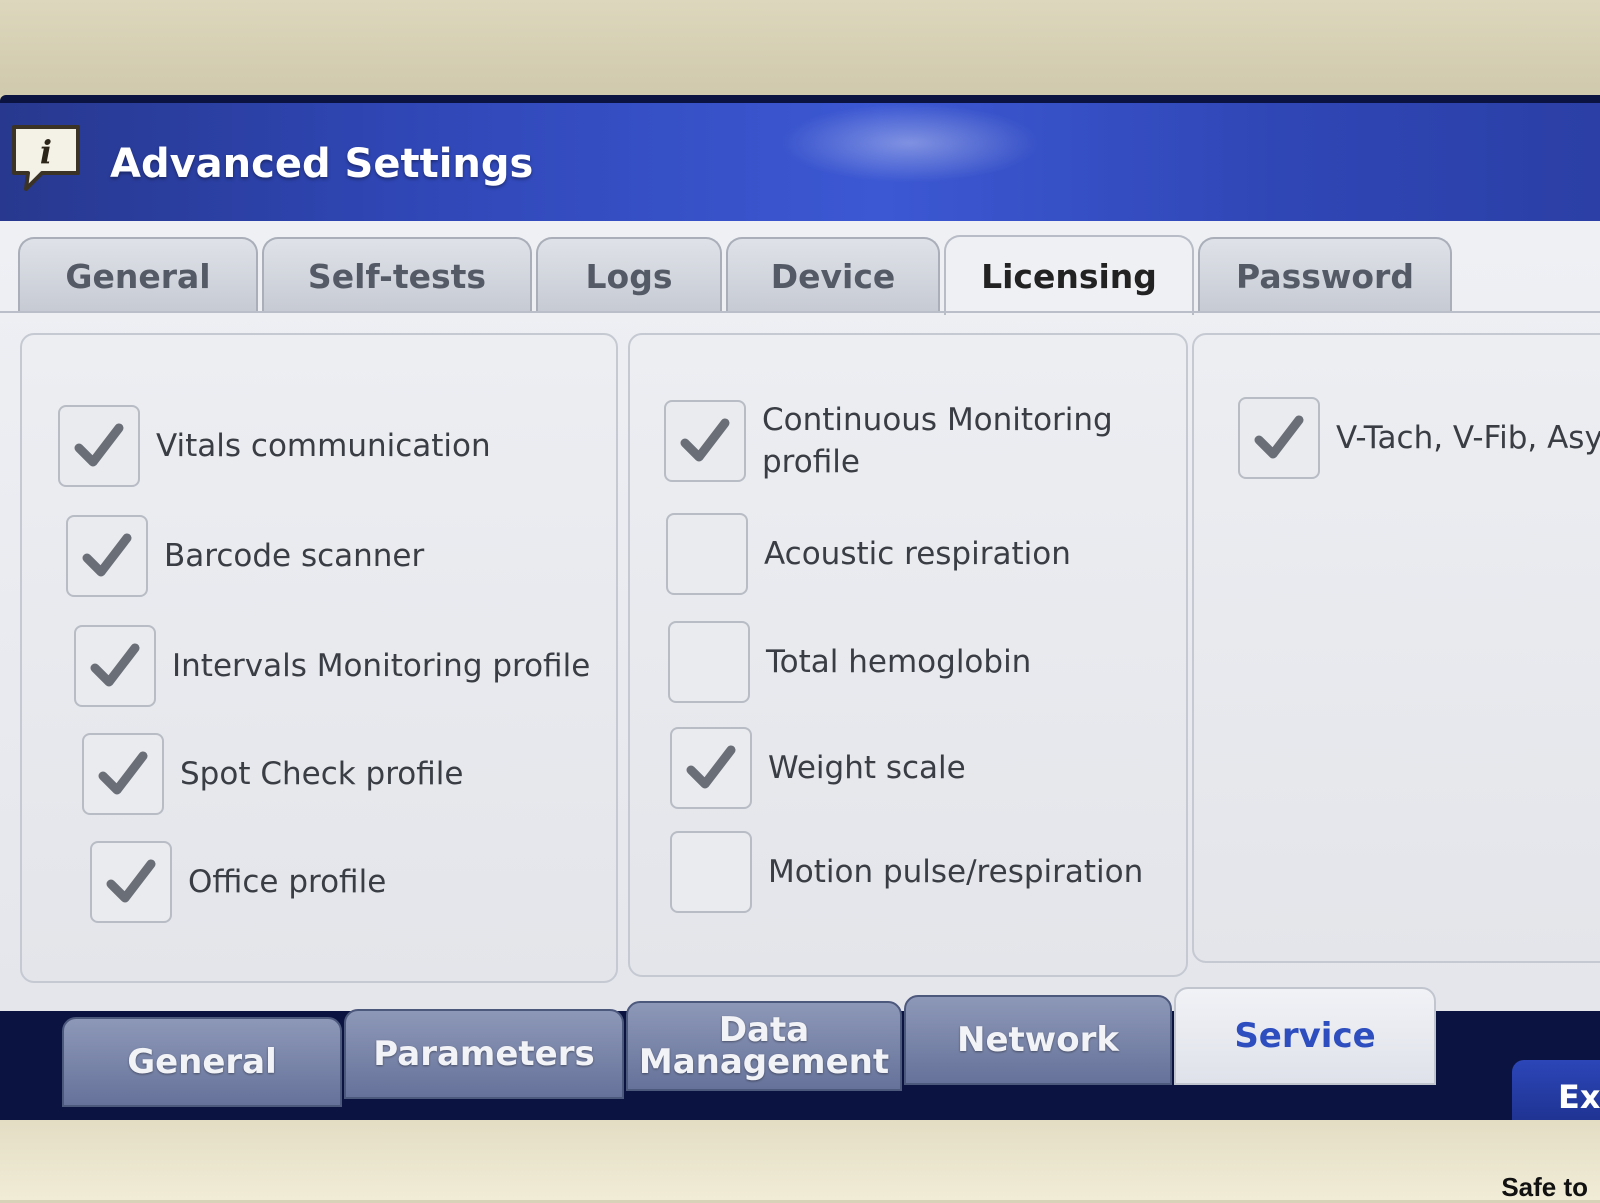 The image size is (1600, 1203). What do you see at coordinates (138, 275) in the screenshot?
I see `tab-general: General` at bounding box center [138, 275].